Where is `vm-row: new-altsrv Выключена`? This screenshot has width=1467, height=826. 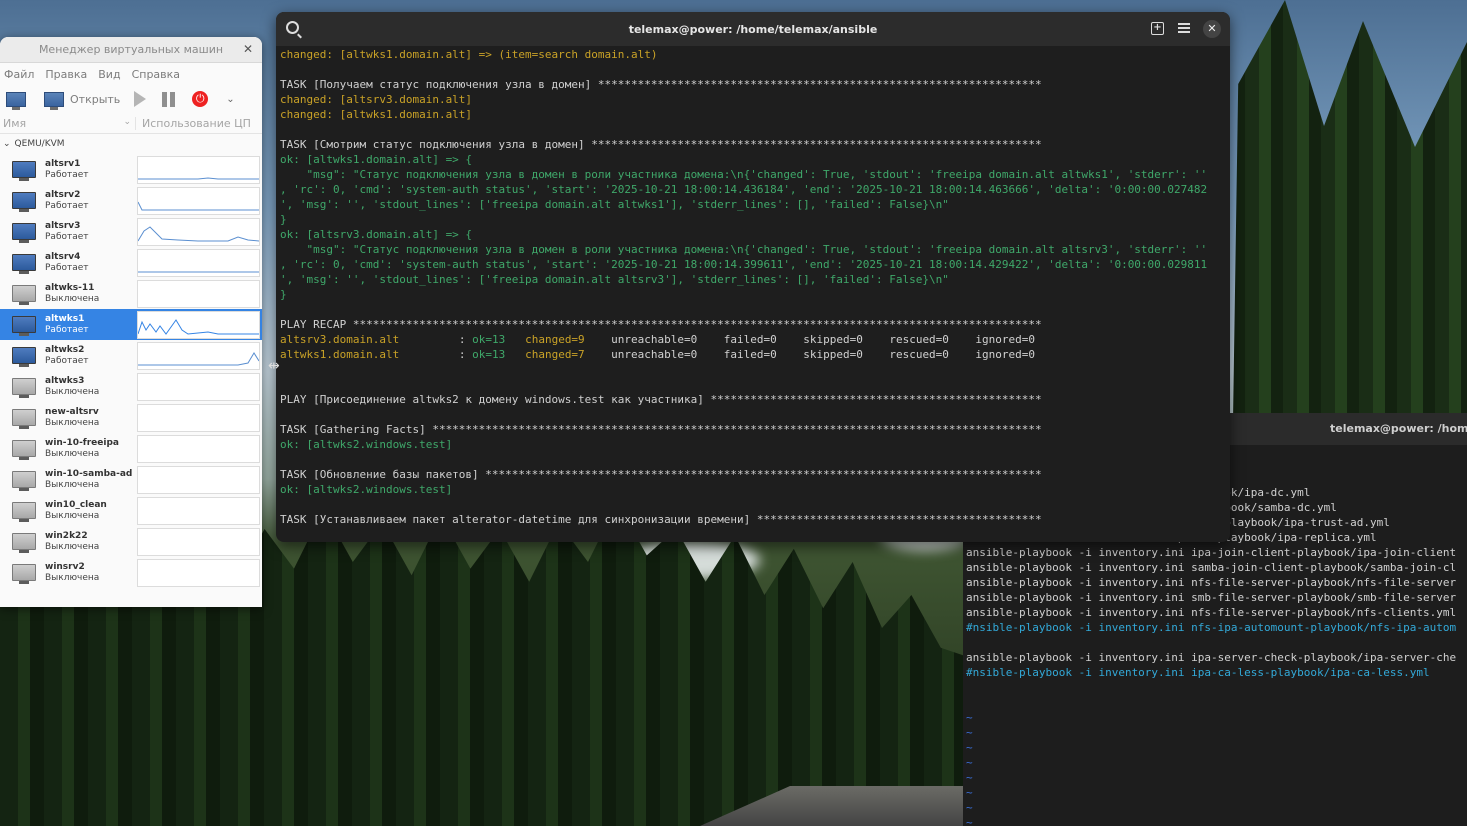 vm-row: new-altsrv Выключена is located at coordinates (131, 417).